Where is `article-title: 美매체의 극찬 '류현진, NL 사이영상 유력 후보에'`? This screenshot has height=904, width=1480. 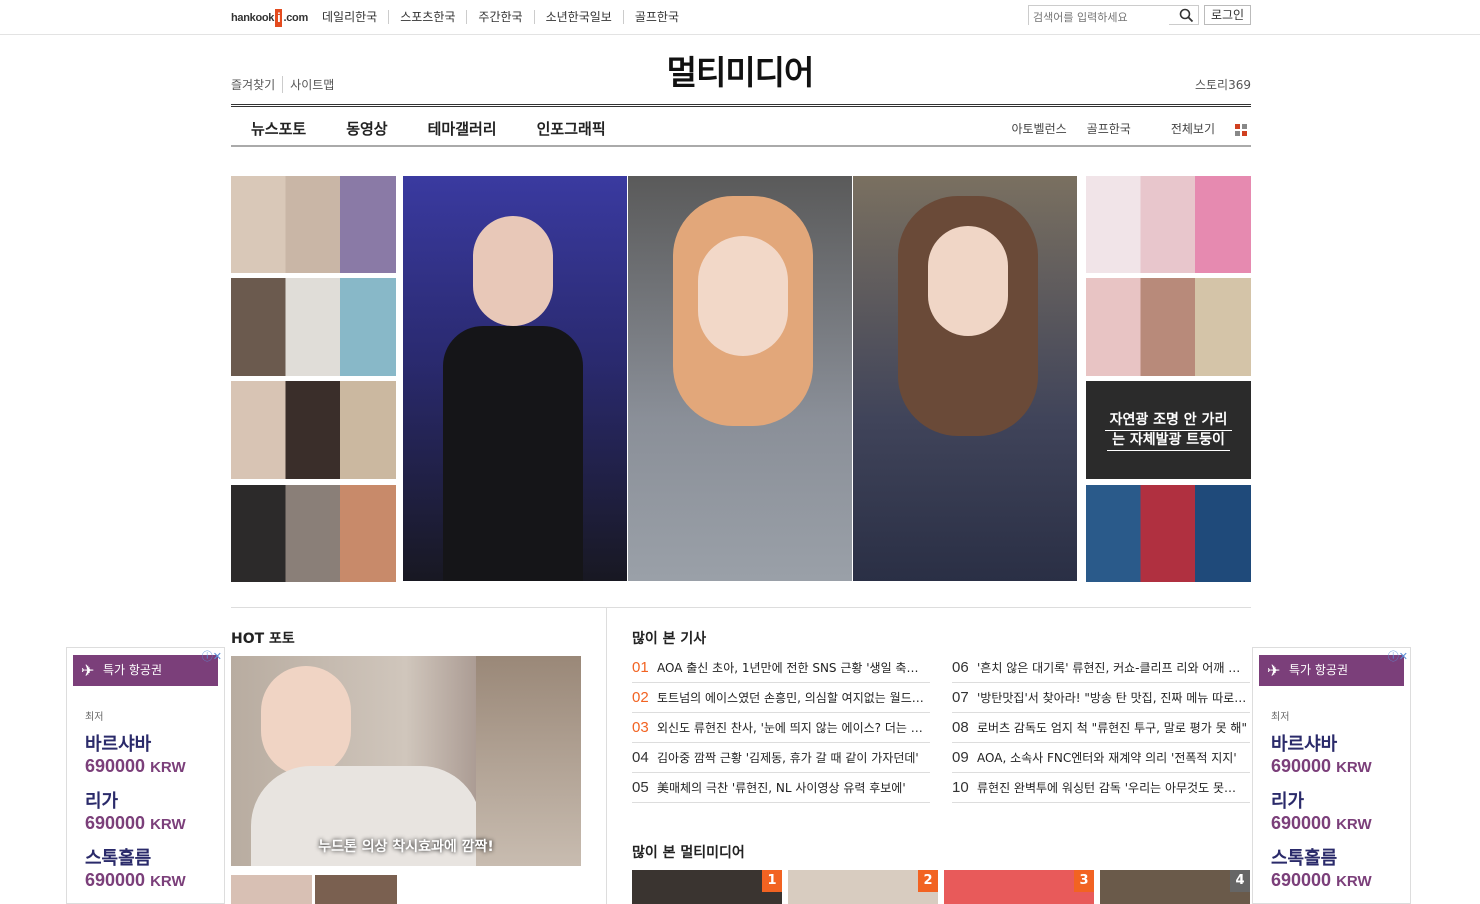
article-title: 美매체의 극찬 '류현진, NL 사이영상 유력 후보에' is located at coordinates (781, 788).